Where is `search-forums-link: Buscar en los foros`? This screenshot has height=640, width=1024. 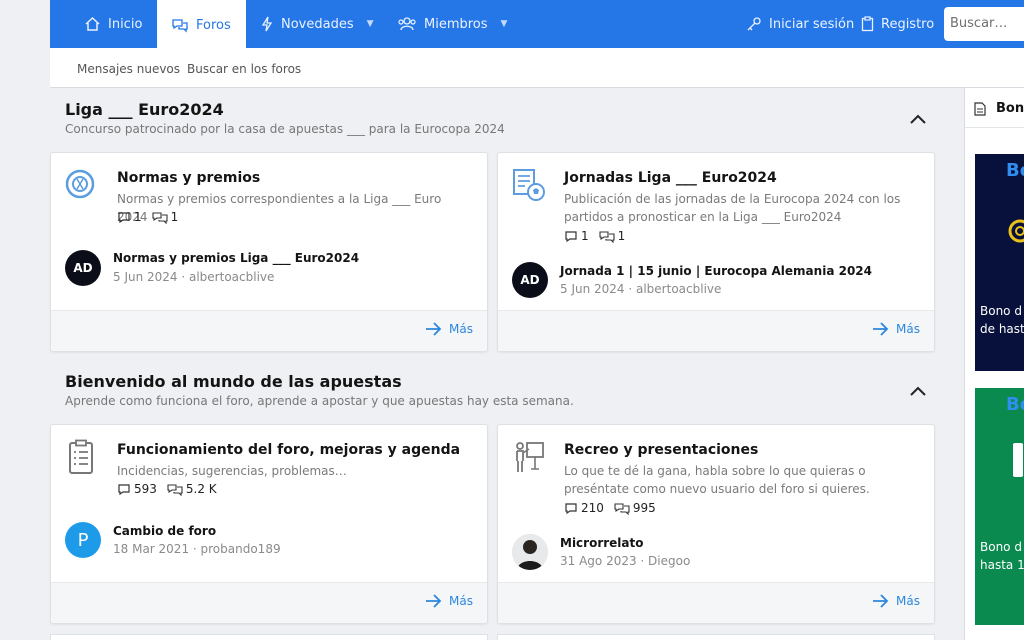 search-forums-link: Buscar en los foros is located at coordinates (244, 69).